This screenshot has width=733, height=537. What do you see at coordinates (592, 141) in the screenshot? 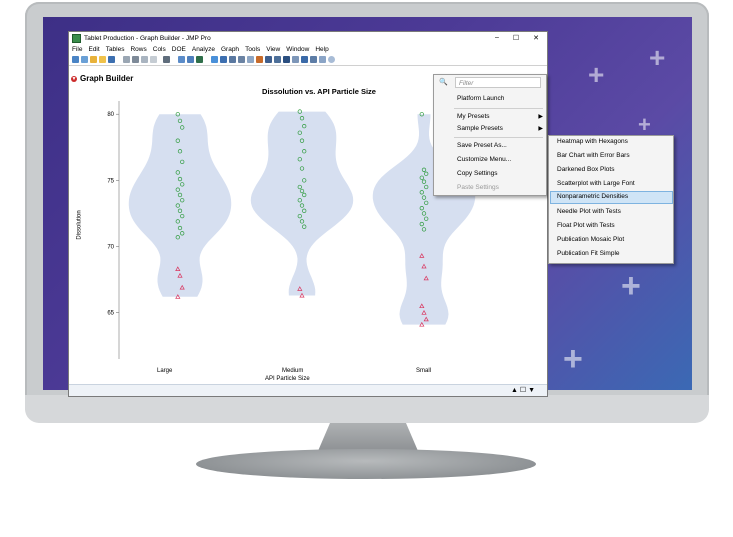
I see `preset-heatmap-hexagons: Heatmap with Hexagons` at bounding box center [592, 141].